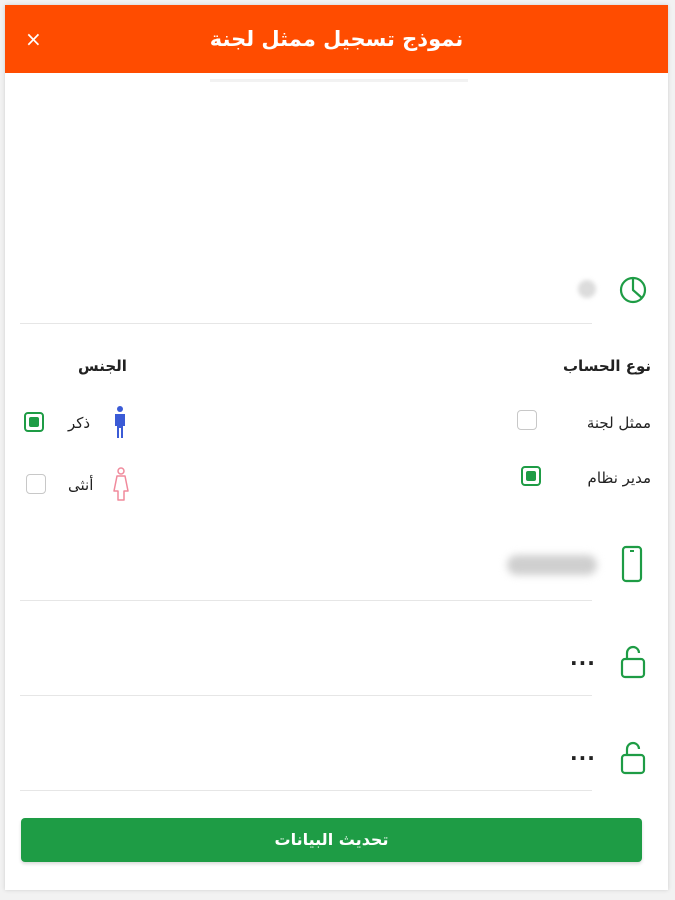 This screenshot has width=675, height=900. What do you see at coordinates (527, 420) in the screenshot?
I see `account-type-committee-checkbox` at bounding box center [527, 420].